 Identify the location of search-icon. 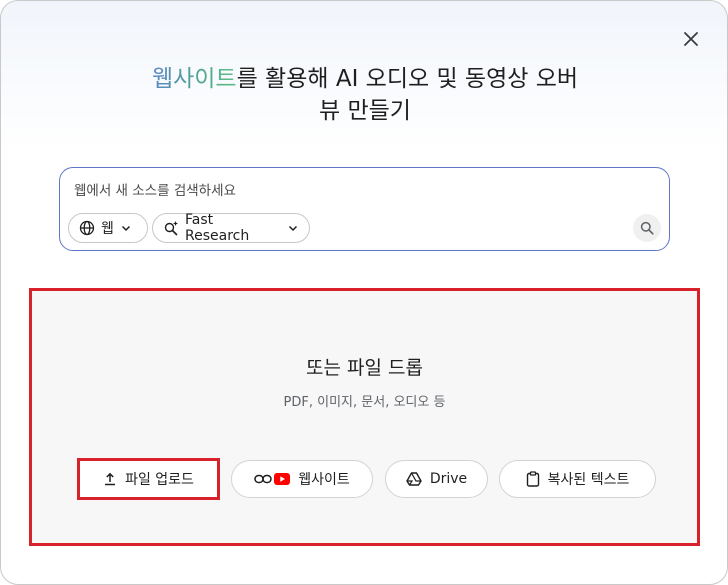
(647, 228).